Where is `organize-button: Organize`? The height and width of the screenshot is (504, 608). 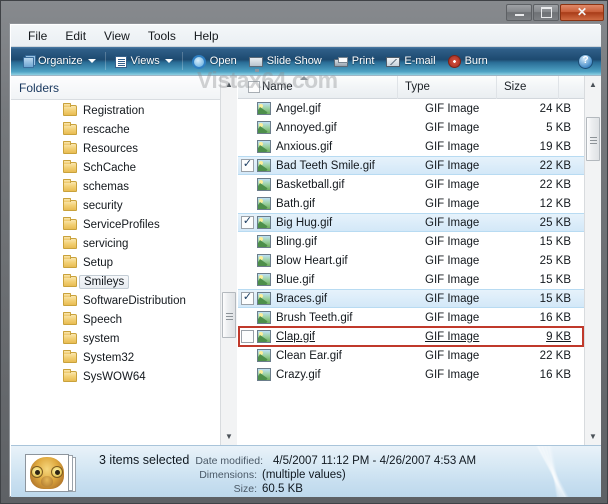
organize-button: Organize is located at coordinates (59, 61).